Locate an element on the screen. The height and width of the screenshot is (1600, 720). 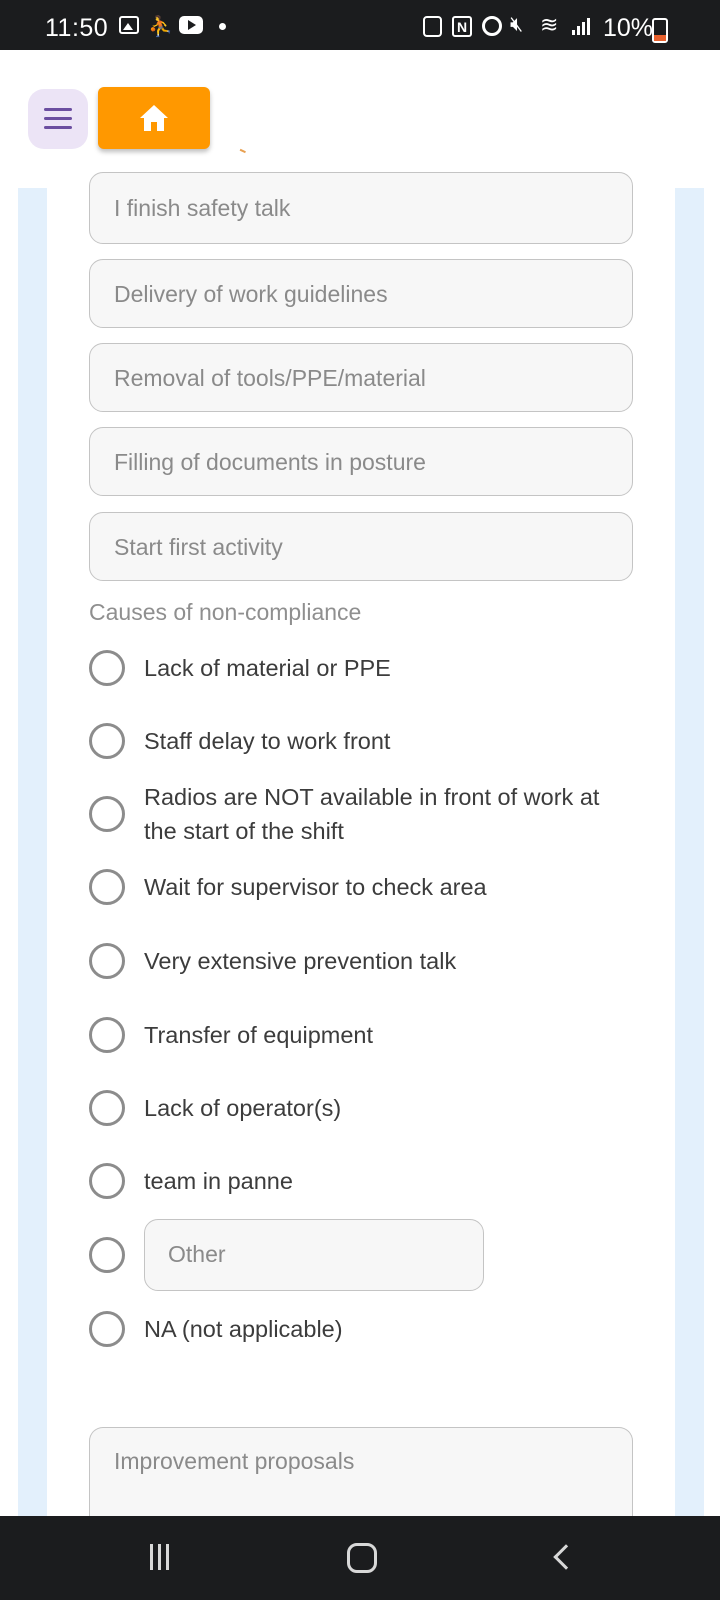
removal-tools-field: Removal of tools/PPE/material is located at coordinates (361, 377).